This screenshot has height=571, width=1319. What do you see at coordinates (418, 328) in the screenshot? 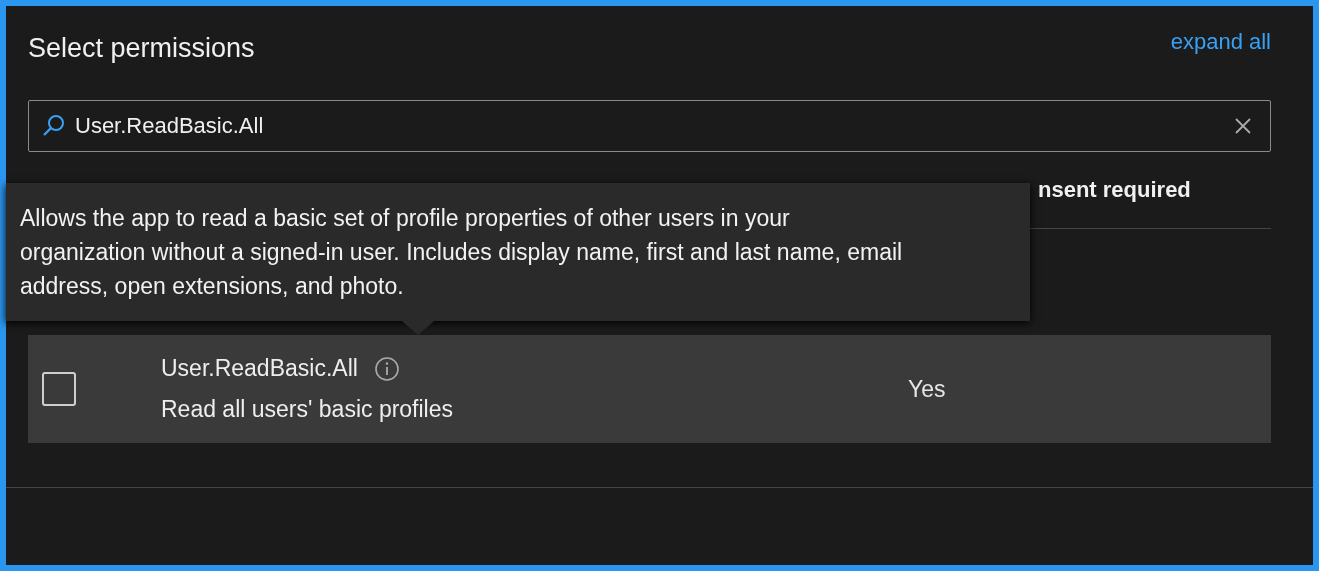
I see `tooltip-pointer` at bounding box center [418, 328].